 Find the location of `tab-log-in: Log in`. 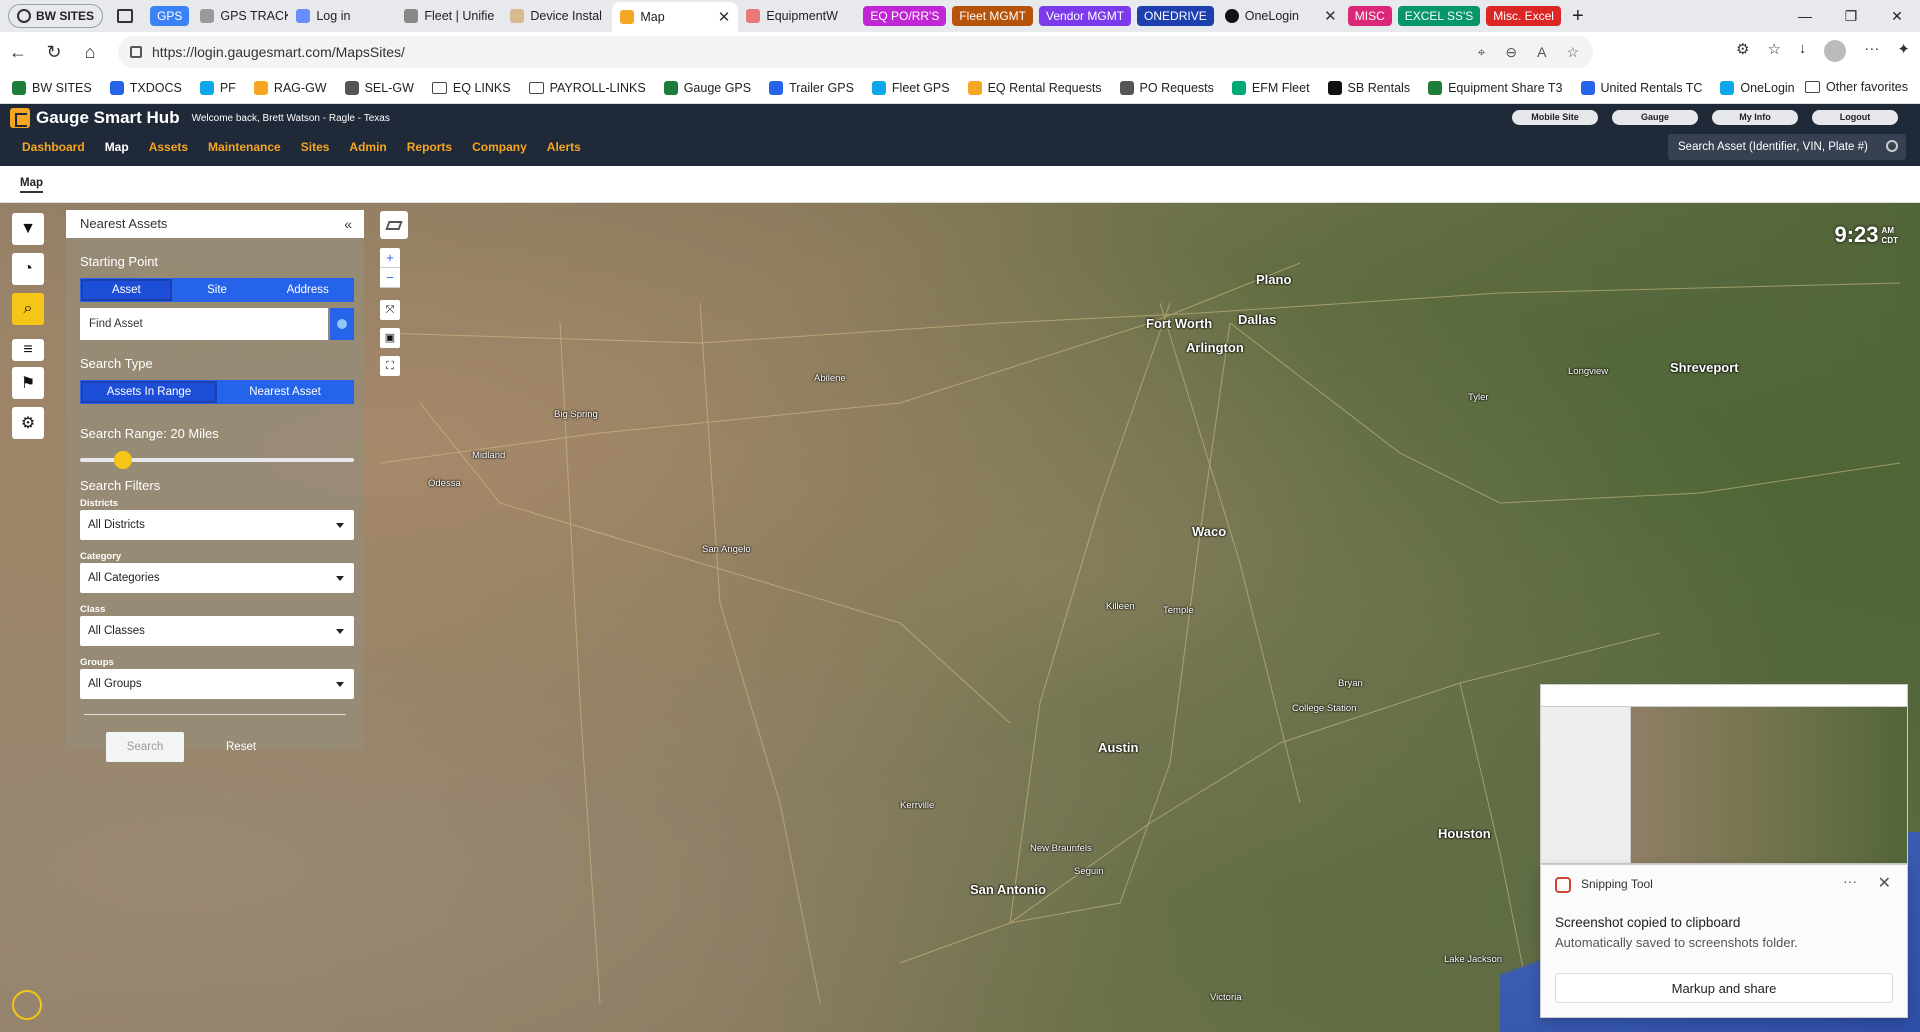

tab-log-in: Log in is located at coordinates (342, 16).